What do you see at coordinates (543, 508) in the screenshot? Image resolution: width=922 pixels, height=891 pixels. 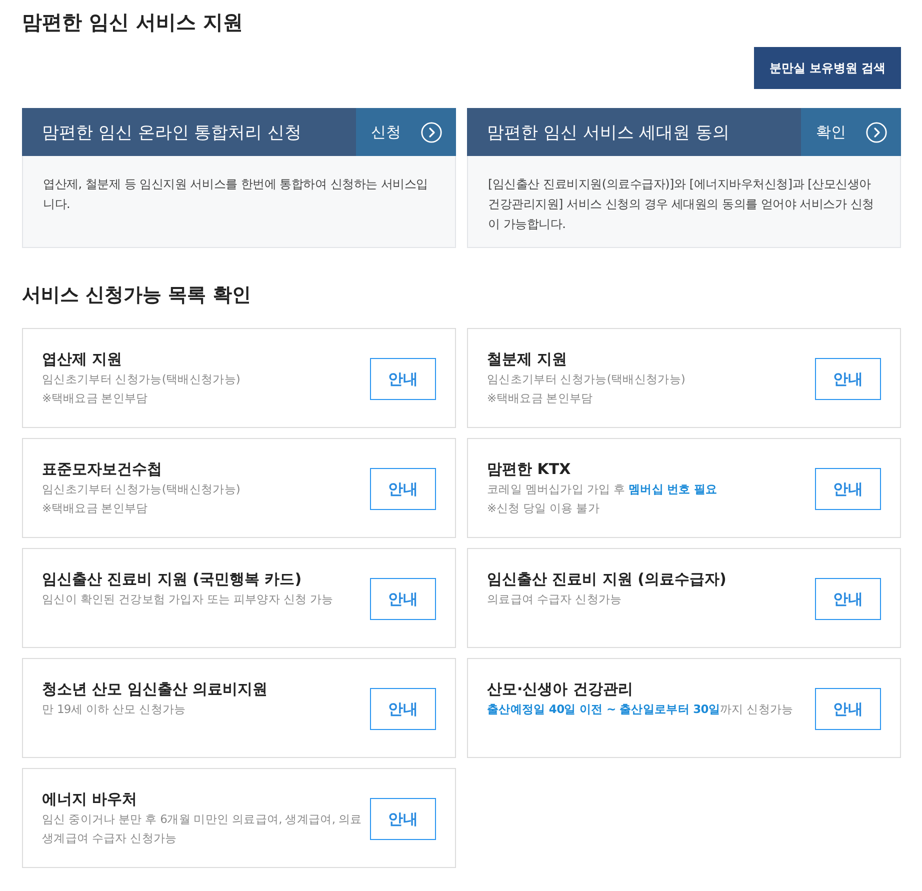 I see `service-description: ※신청 당일 이용 불가` at bounding box center [543, 508].